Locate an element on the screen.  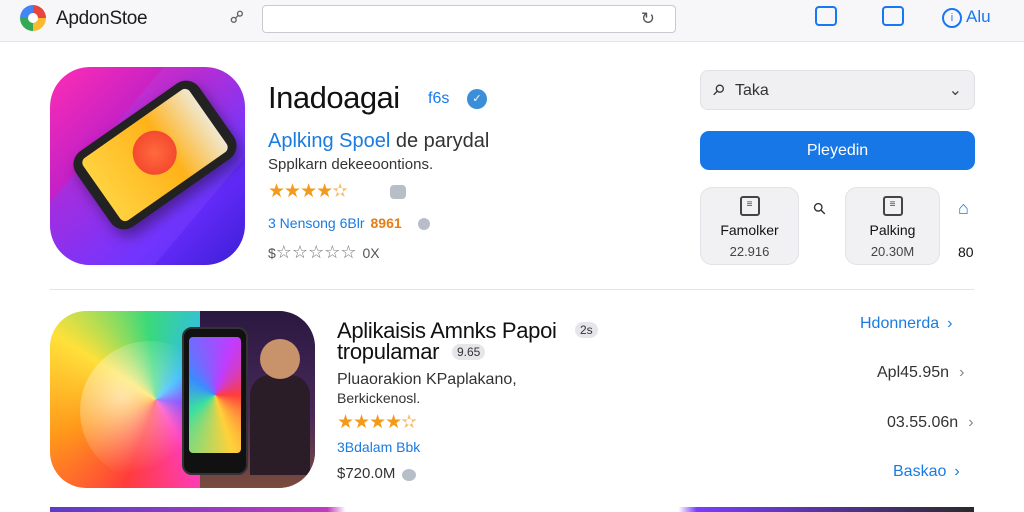
listing-price: $720.0M is located at coordinates (366, 473).